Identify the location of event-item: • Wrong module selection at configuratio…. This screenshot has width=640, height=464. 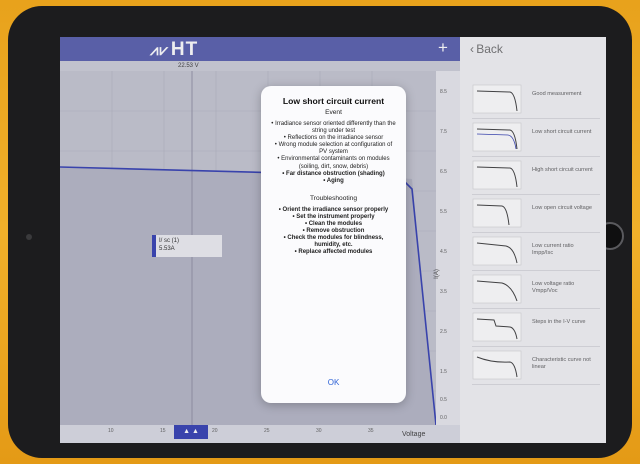
(333, 149).